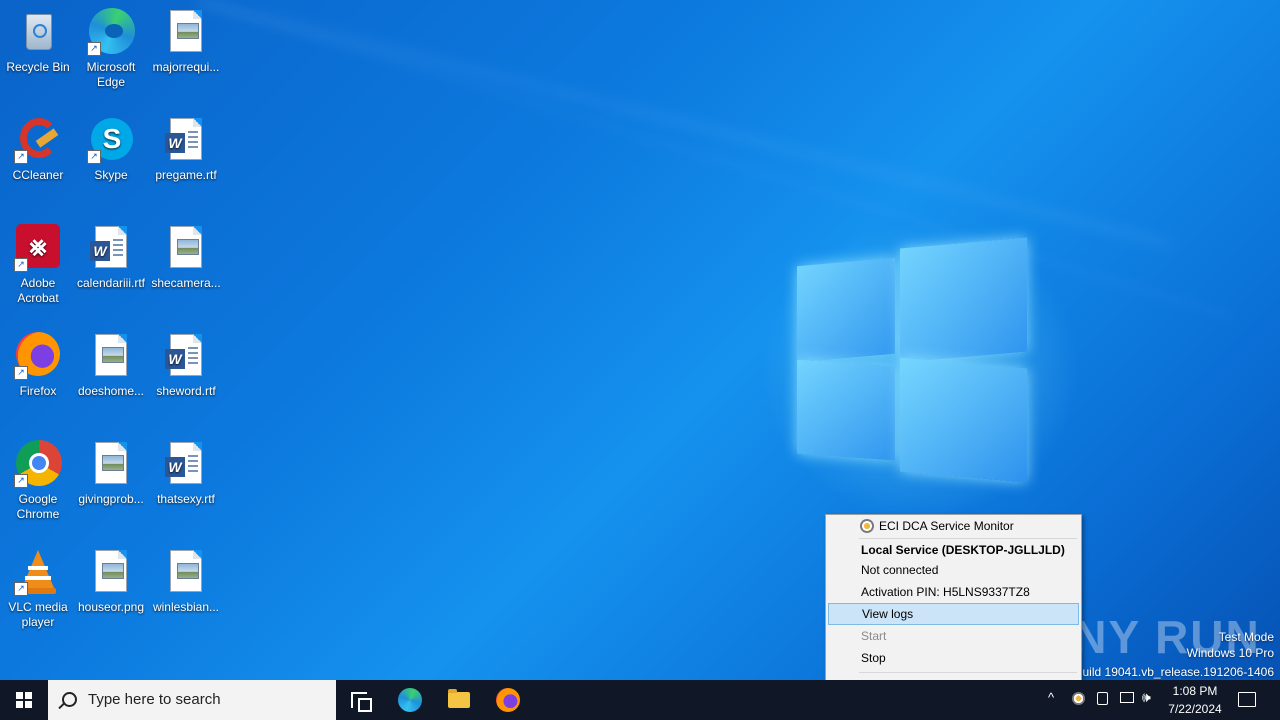 This screenshot has width=1280, height=720. What do you see at coordinates (360, 700) in the screenshot?
I see `task-view-button` at bounding box center [360, 700].